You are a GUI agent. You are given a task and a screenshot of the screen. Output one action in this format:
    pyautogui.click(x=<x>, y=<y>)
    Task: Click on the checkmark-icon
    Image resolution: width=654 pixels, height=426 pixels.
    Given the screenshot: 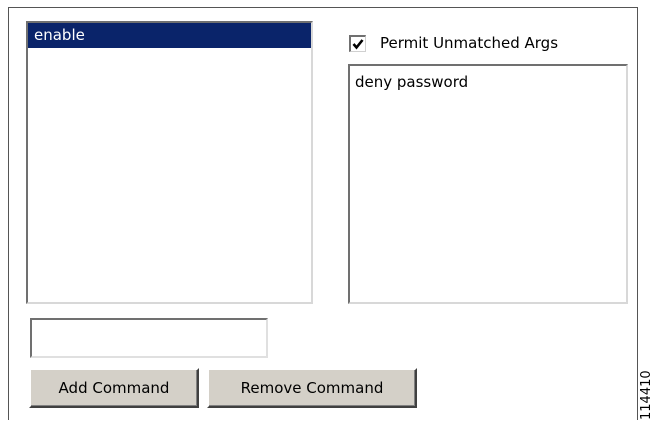 What is the action you would take?
    pyautogui.click(x=358, y=44)
    